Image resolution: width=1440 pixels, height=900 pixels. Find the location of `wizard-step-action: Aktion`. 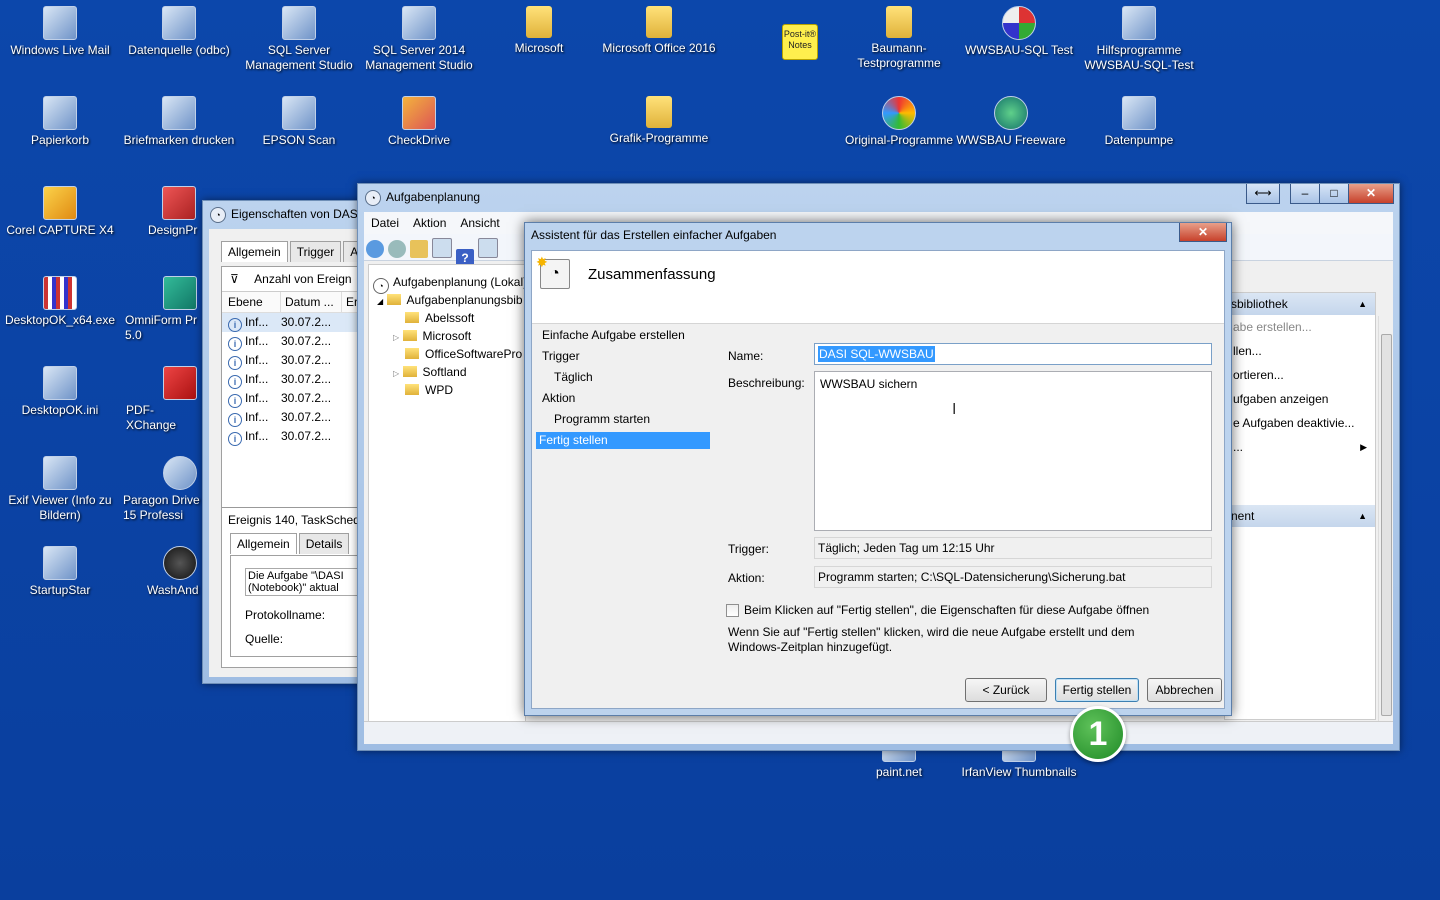

wizard-step-action: Aktion is located at coordinates (559, 398).